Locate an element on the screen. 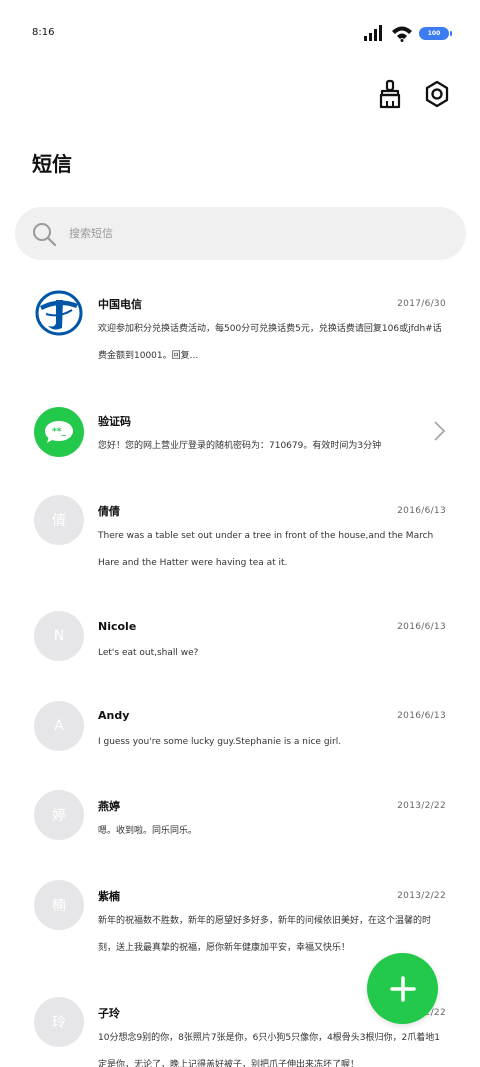 The image size is (480, 1067). page-title: 短信 is located at coordinates (52, 164).